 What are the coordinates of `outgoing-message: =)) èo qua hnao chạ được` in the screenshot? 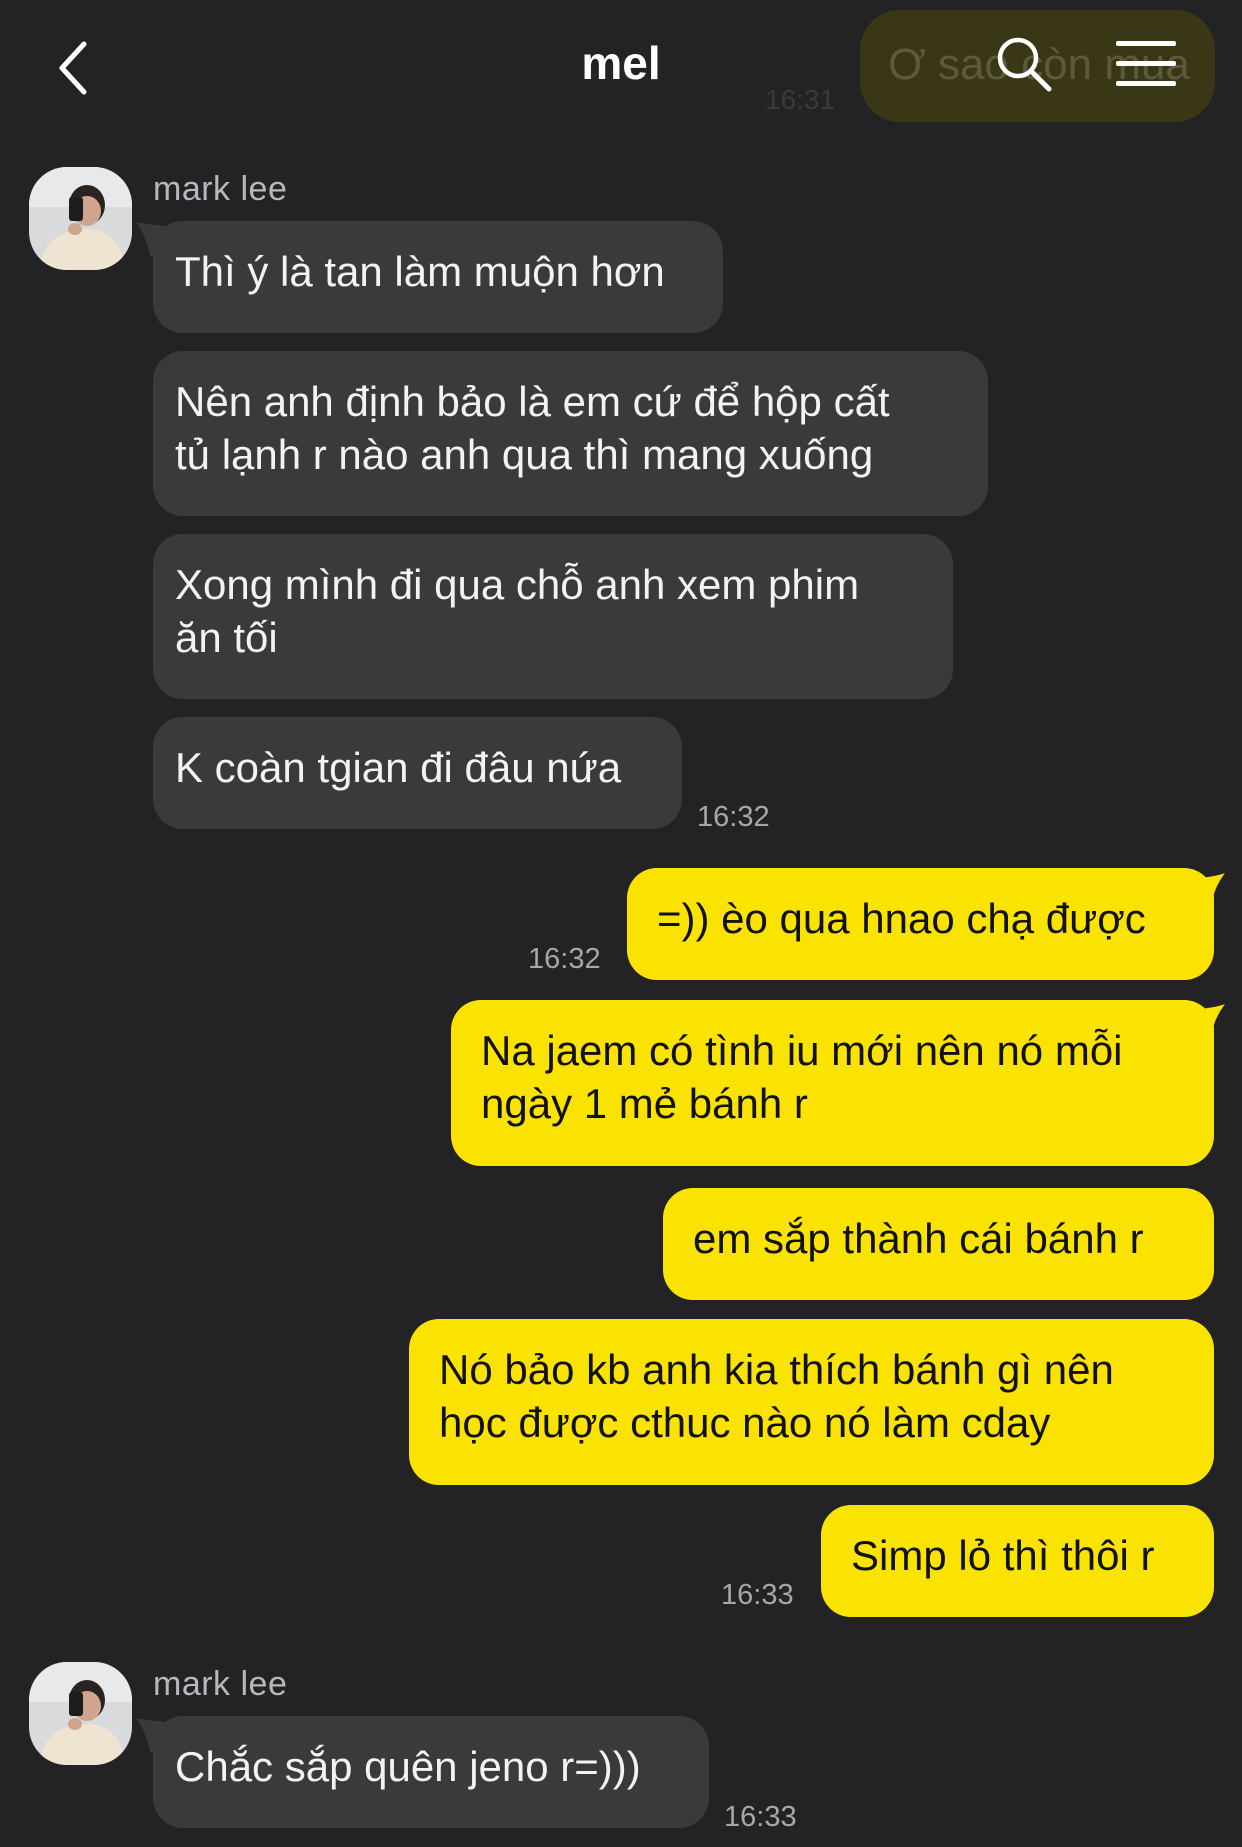 It's located at (920, 924).